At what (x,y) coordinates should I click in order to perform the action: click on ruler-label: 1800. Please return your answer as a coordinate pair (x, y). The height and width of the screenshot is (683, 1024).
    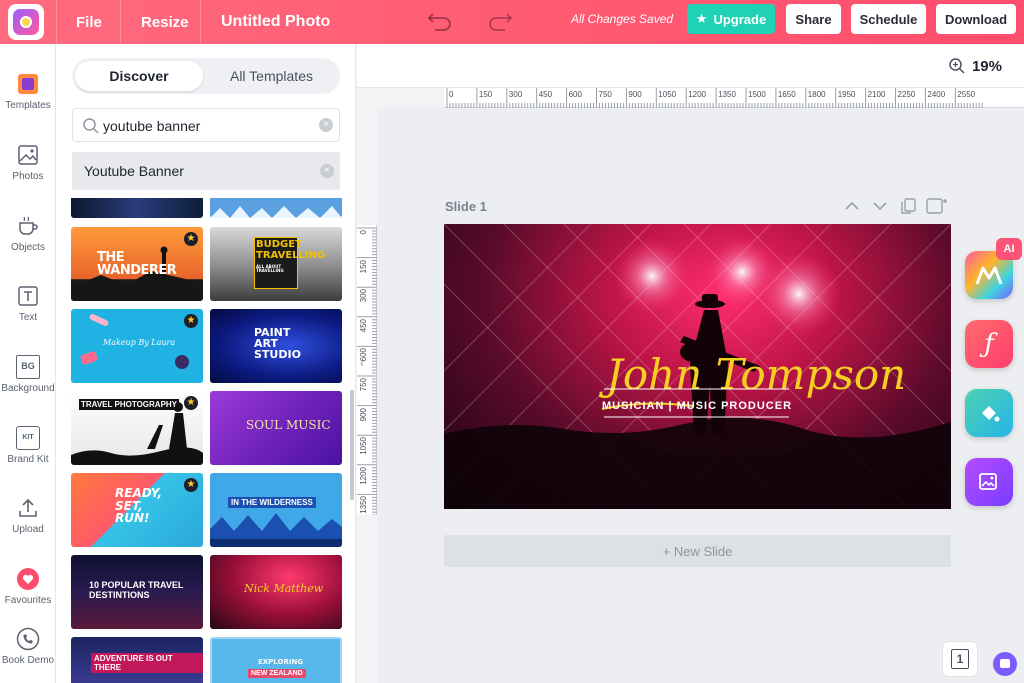
    Looking at the image, I should click on (816, 94).